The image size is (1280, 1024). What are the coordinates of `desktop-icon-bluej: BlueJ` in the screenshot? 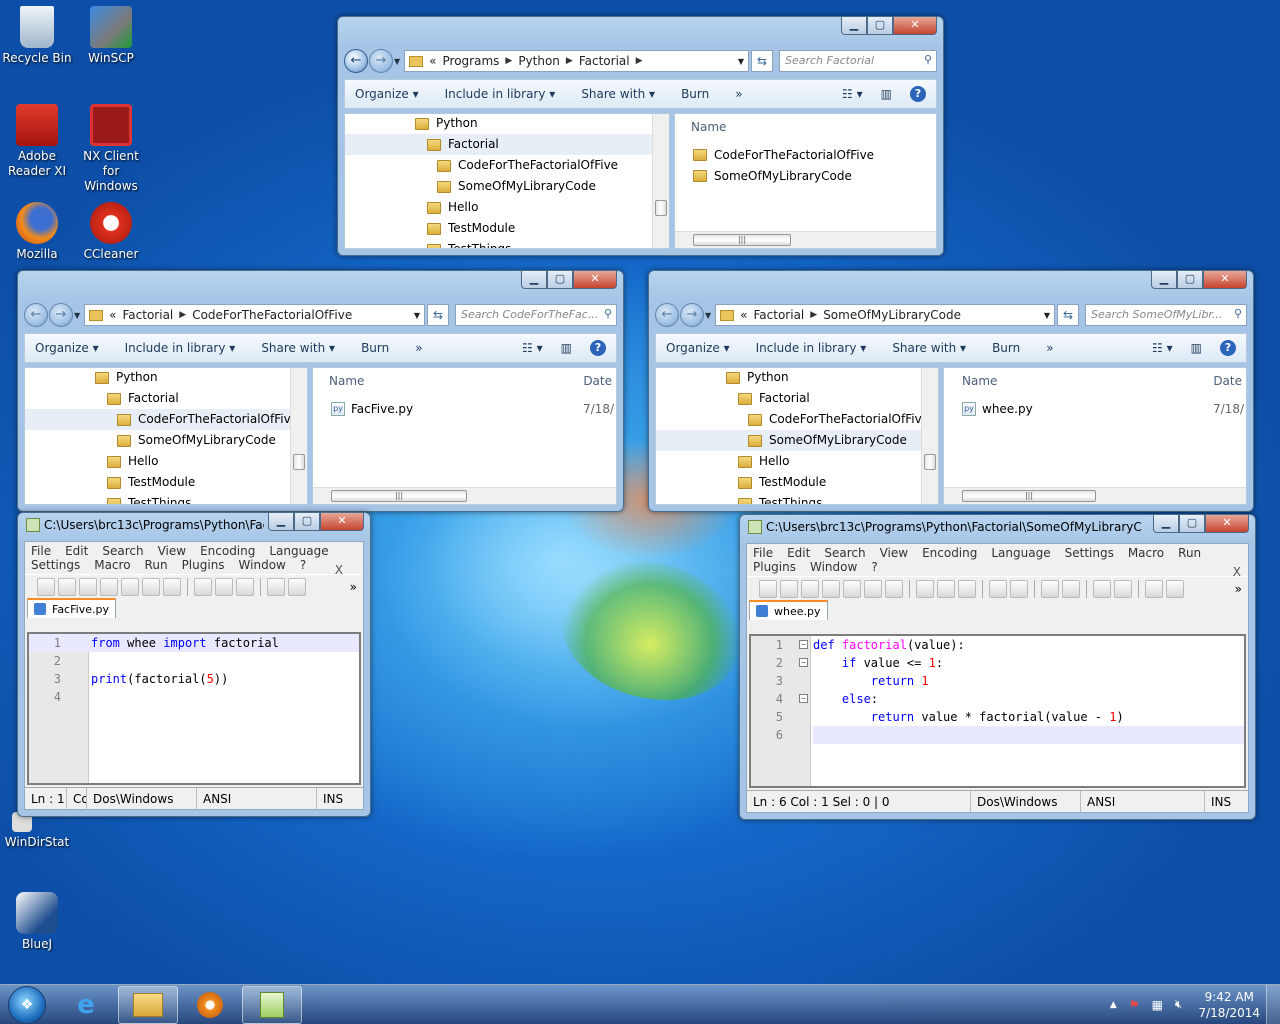 It's located at (37, 922).